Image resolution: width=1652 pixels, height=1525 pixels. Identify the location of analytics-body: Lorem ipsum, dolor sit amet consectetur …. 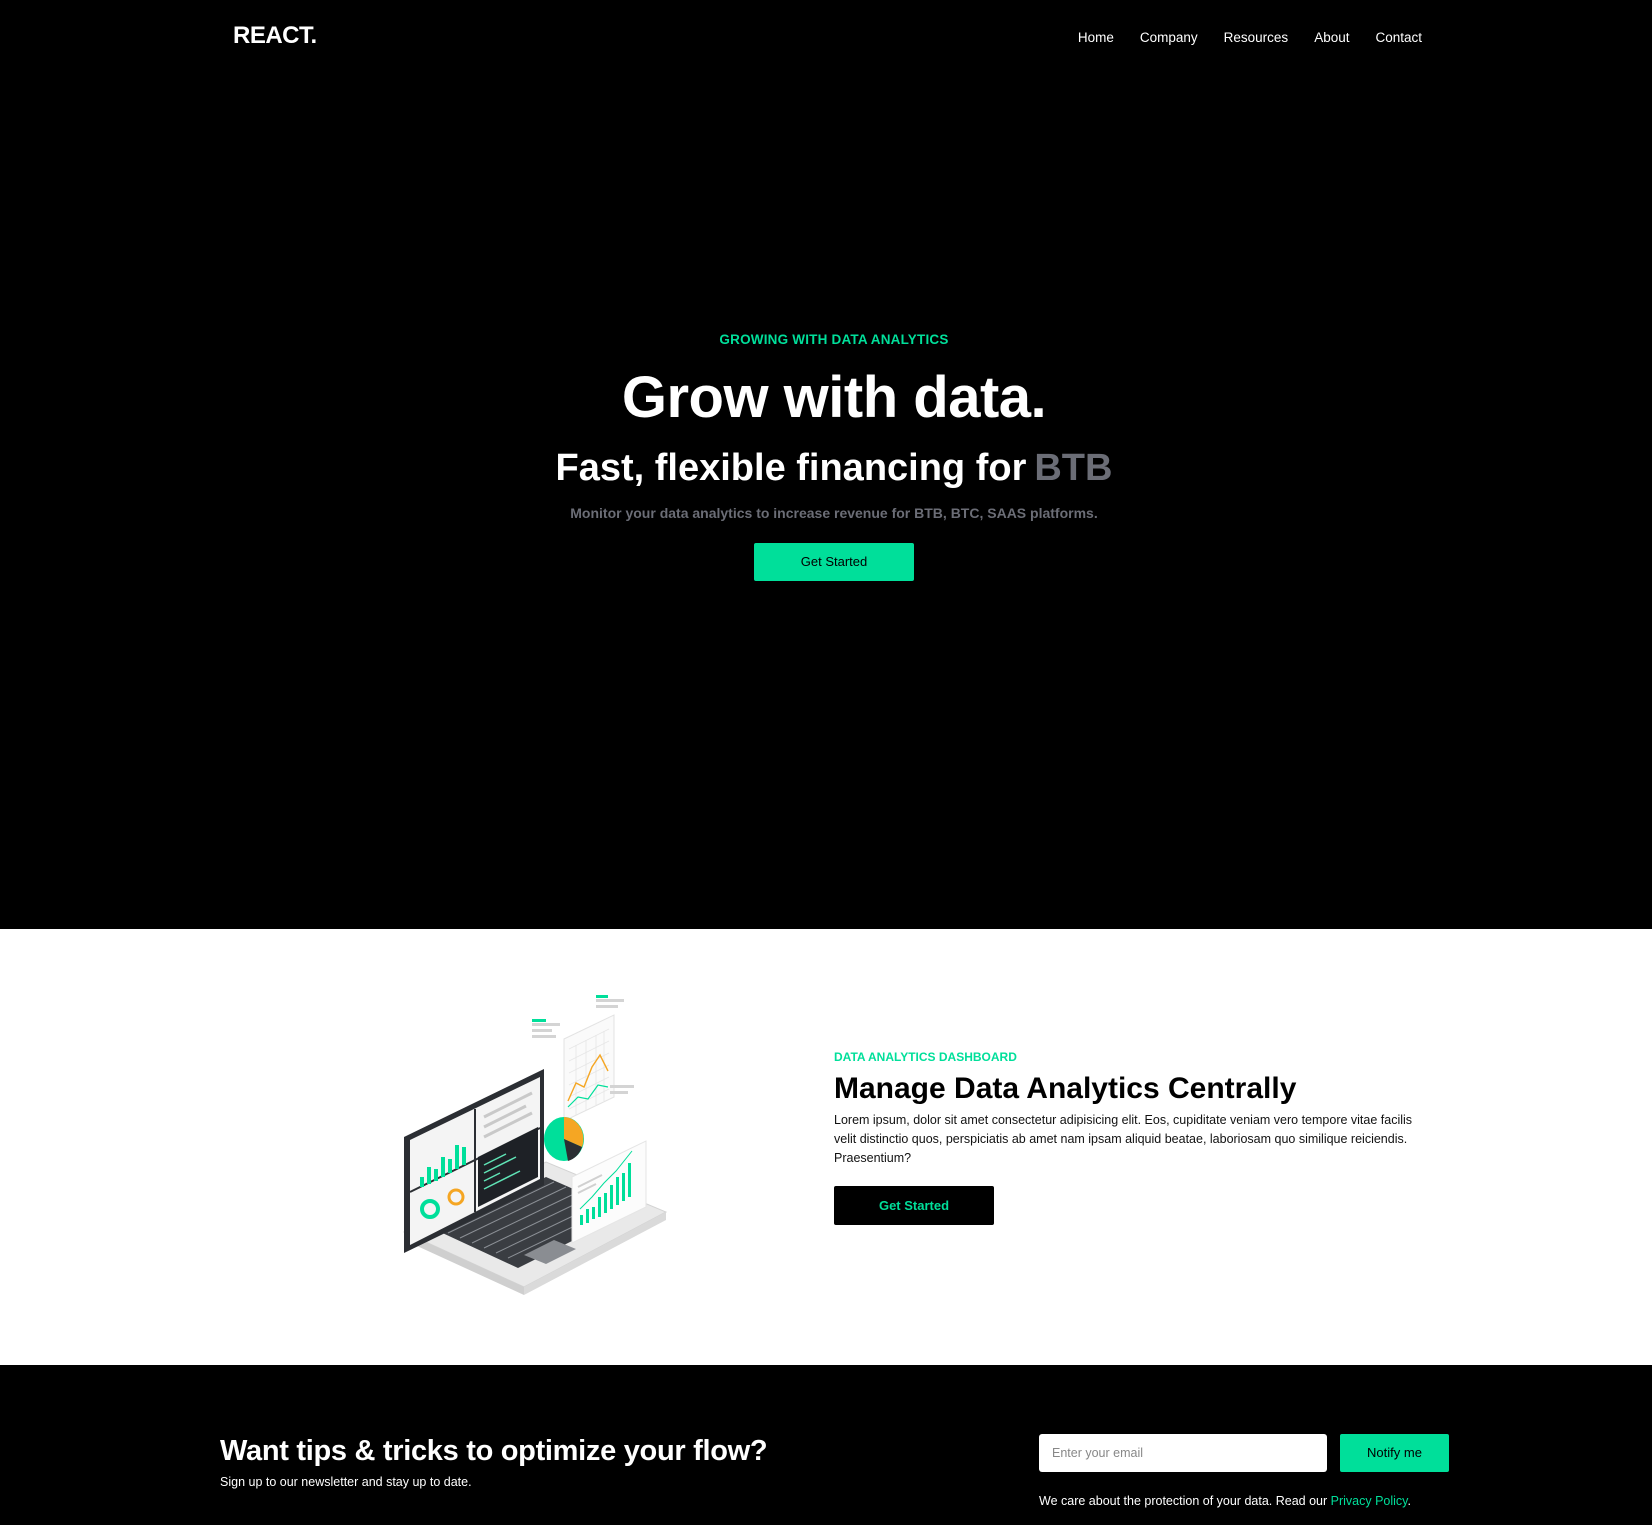
(1123, 1139).